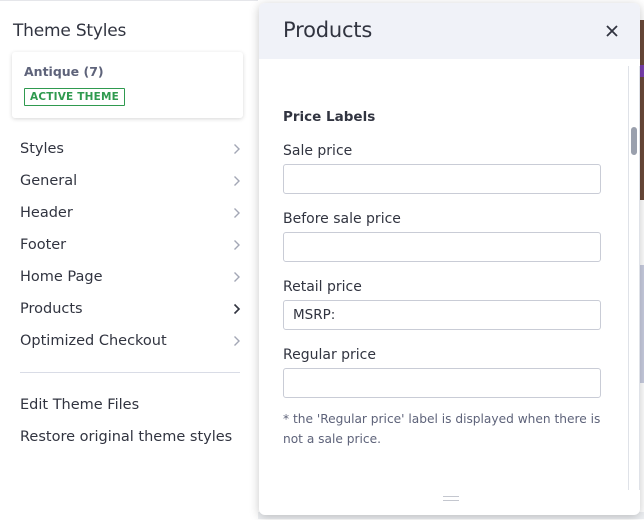 Image resolution: width=644 pixels, height=520 pixels. What do you see at coordinates (130, 372) in the screenshot?
I see `menu-divider` at bounding box center [130, 372].